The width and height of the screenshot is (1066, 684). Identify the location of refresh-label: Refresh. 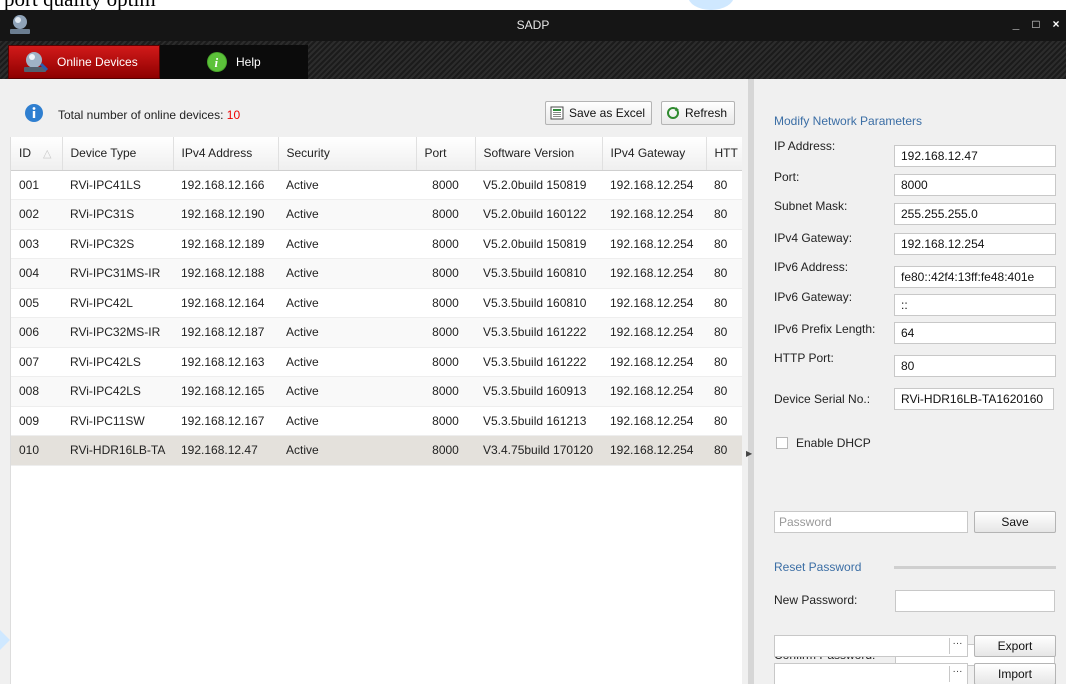
(706, 113).